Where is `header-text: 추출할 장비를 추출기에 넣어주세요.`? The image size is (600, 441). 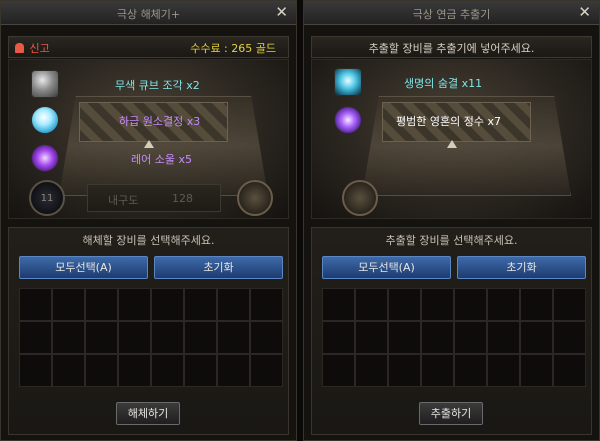 header-text: 추출할 장비를 추출기에 넣어주세요. is located at coordinates (451, 48).